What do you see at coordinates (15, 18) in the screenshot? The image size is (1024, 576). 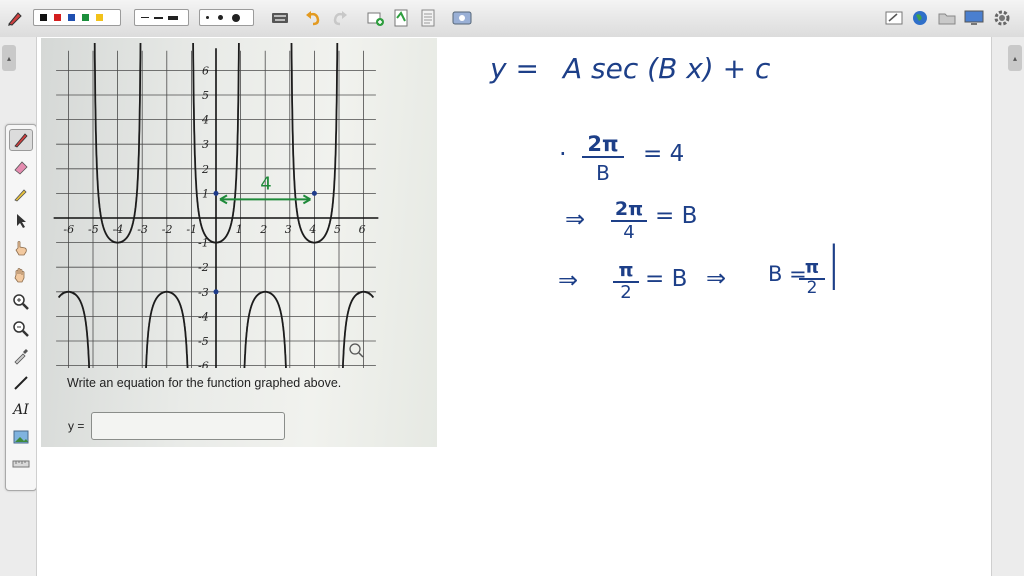 I see `pen-icon` at bounding box center [15, 18].